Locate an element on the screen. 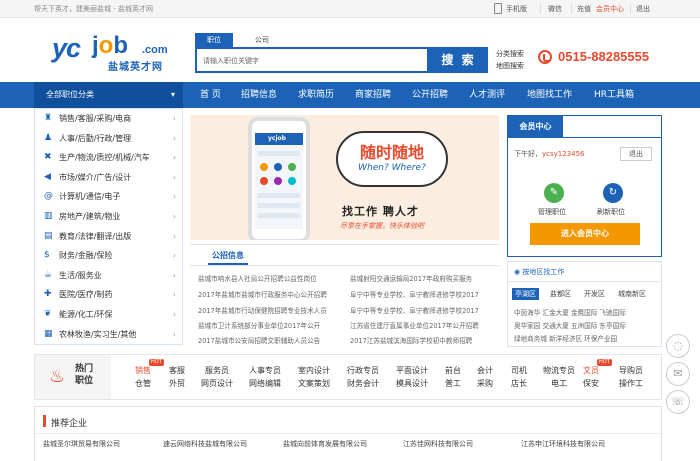  search-input: 请输入职位关键字 is located at coordinates (312, 60).